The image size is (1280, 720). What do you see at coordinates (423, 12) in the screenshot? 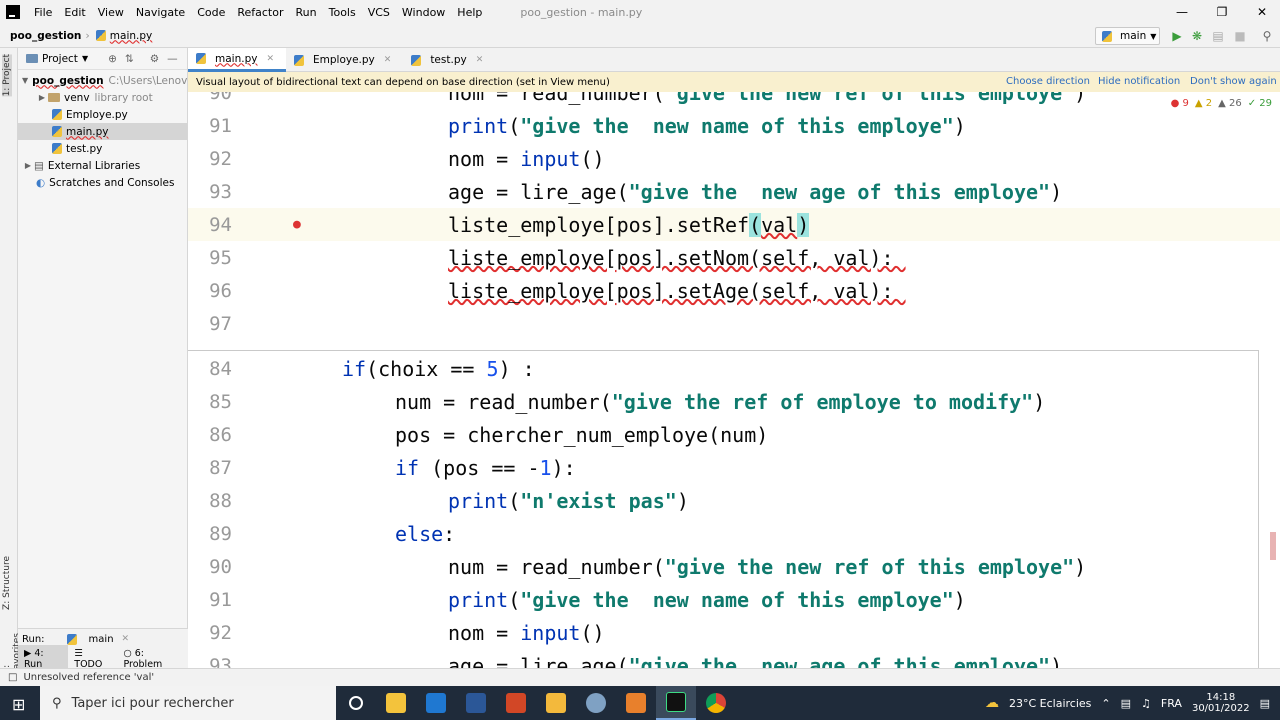
I see `menu-window: Window` at bounding box center [423, 12].